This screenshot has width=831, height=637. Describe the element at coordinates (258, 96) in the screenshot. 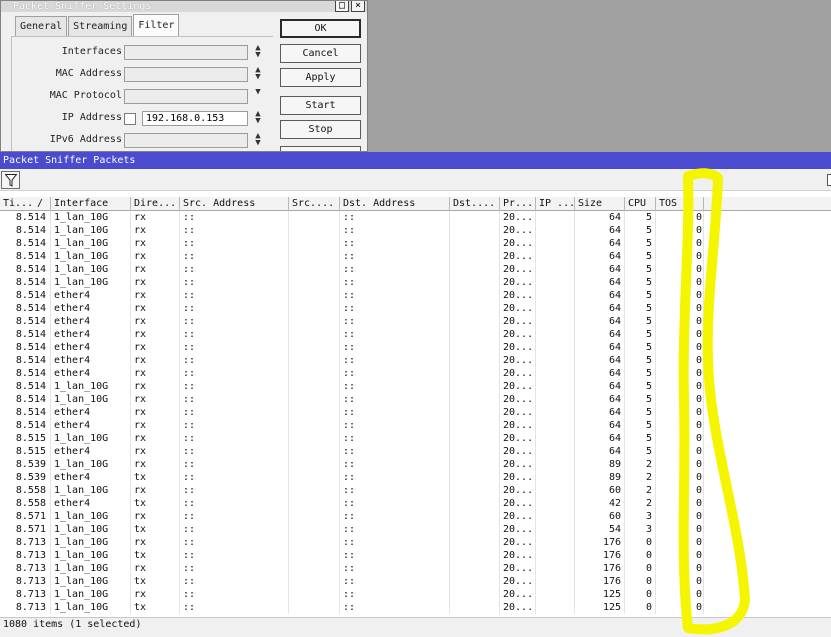

I see `mac-protocol-dropdown-icon: ▼` at that location.